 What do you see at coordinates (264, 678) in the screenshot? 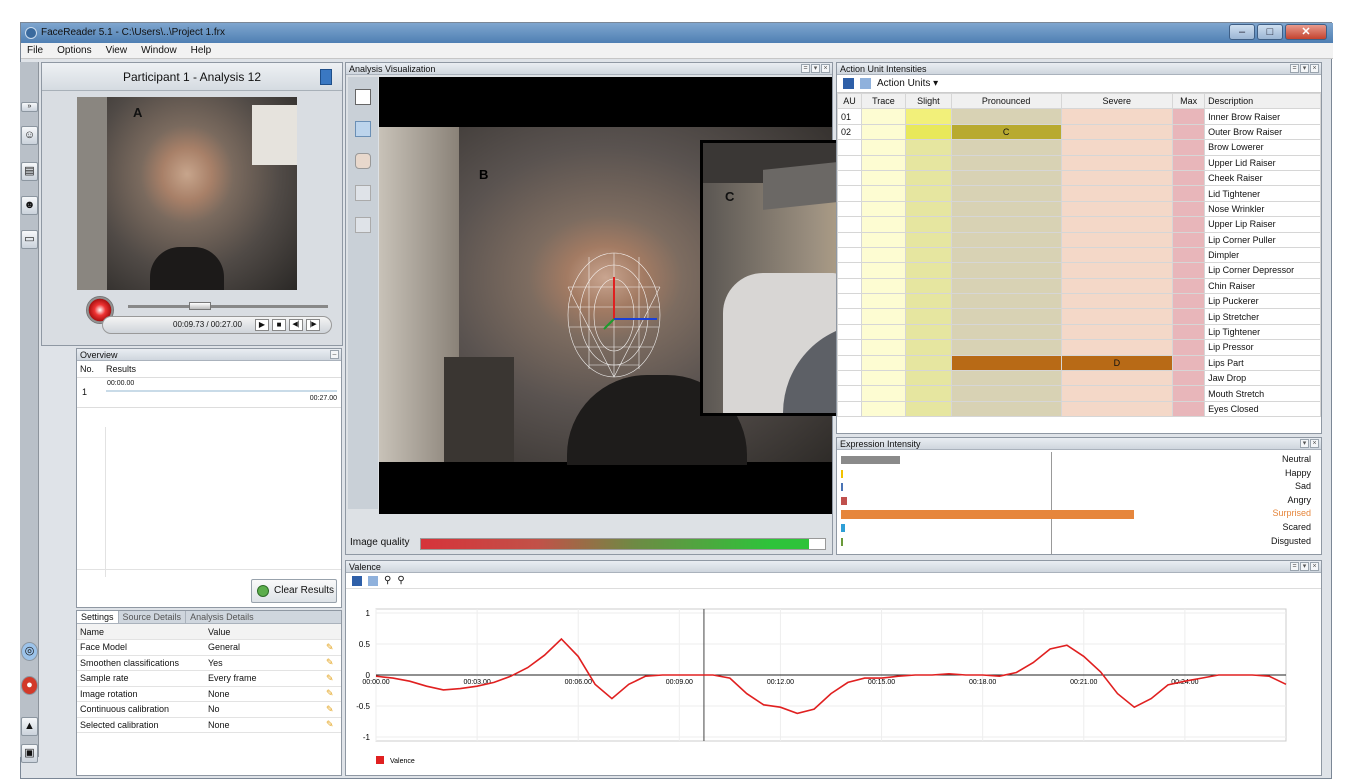
I see `setting-value: Every frame` at bounding box center [264, 678].